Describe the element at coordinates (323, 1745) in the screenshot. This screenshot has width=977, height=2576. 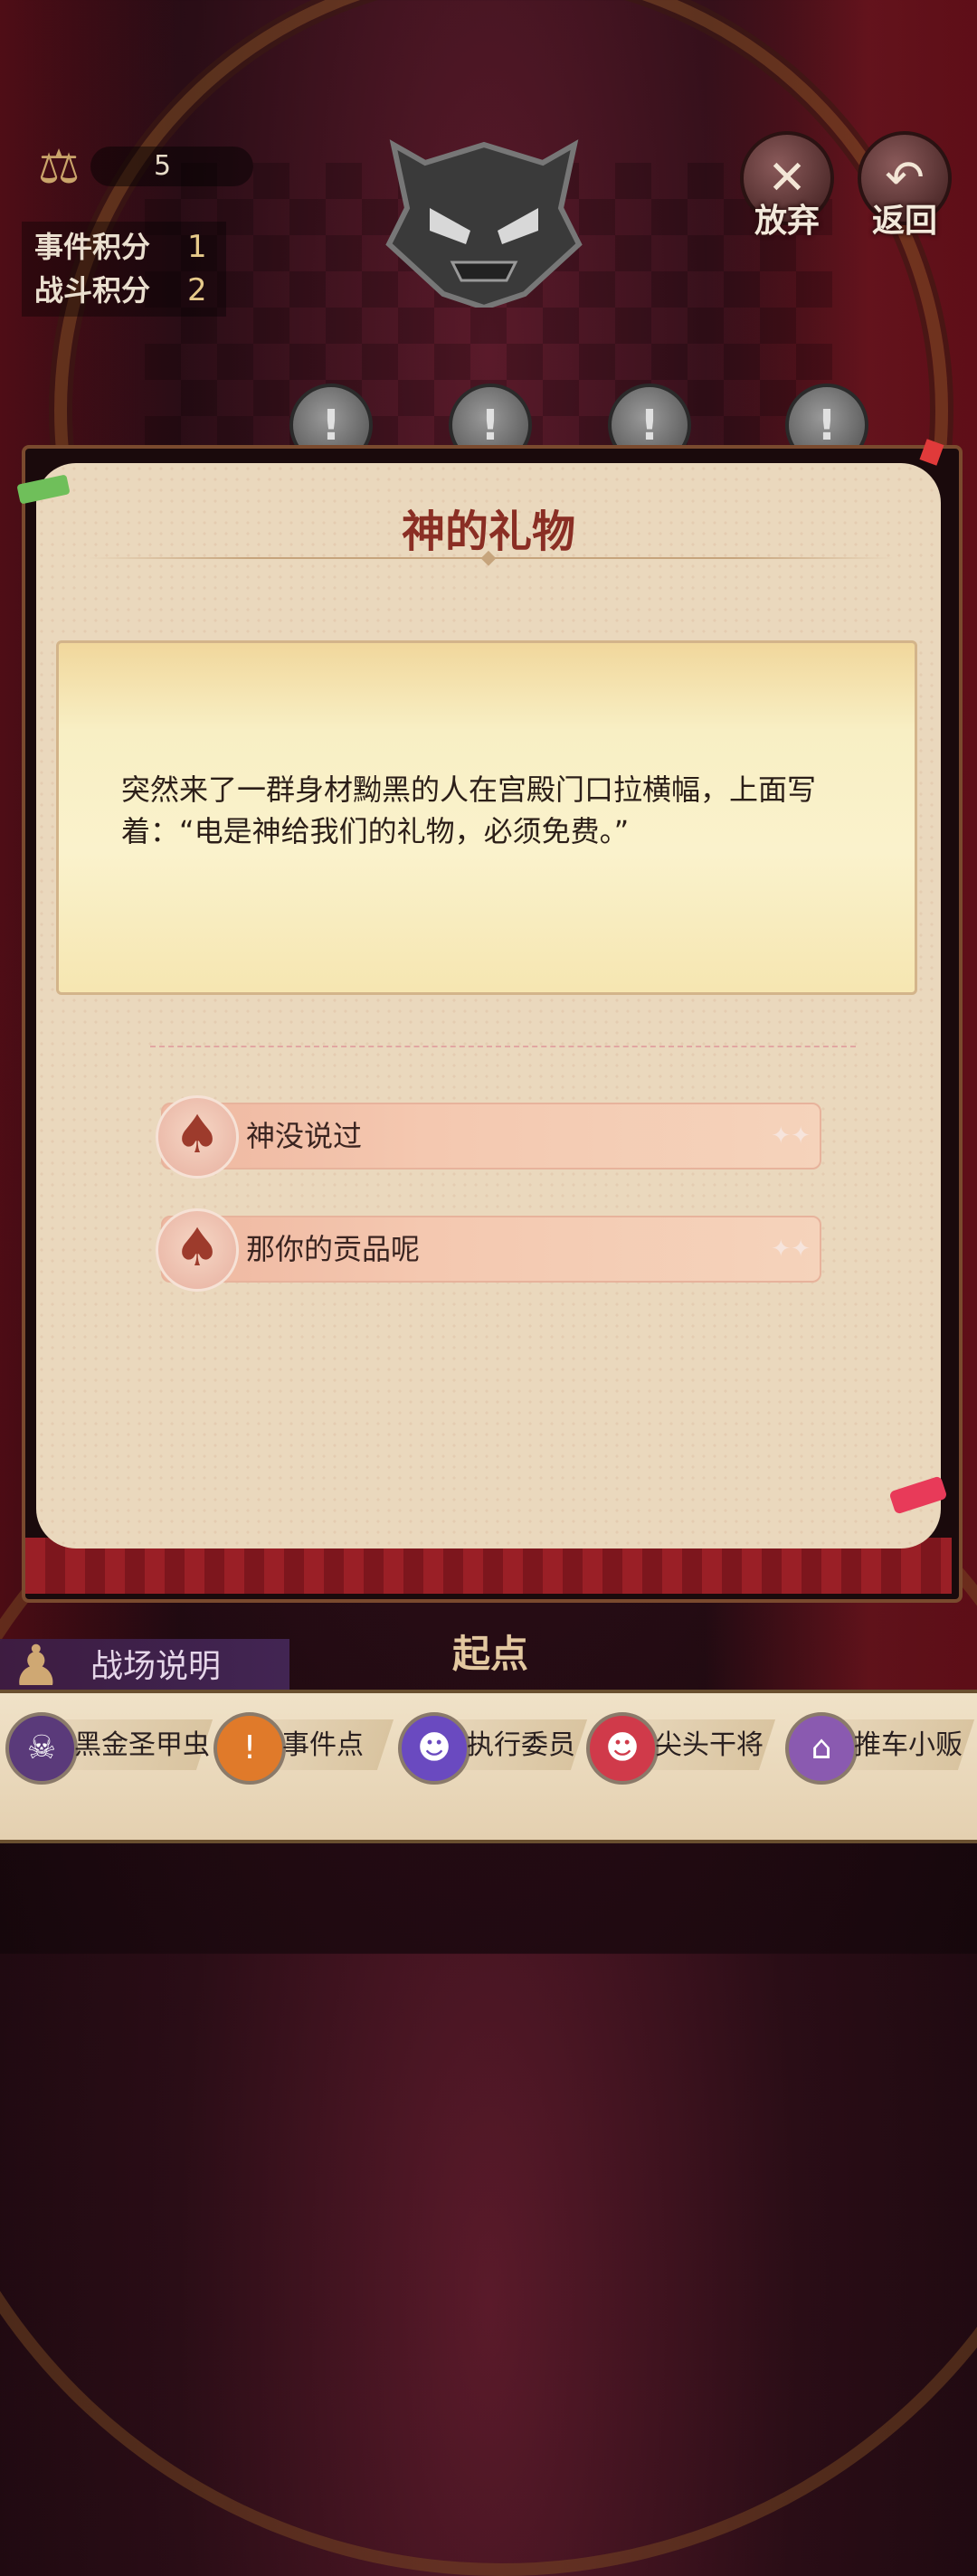
I see `legend-item-label: 事件点` at that location.